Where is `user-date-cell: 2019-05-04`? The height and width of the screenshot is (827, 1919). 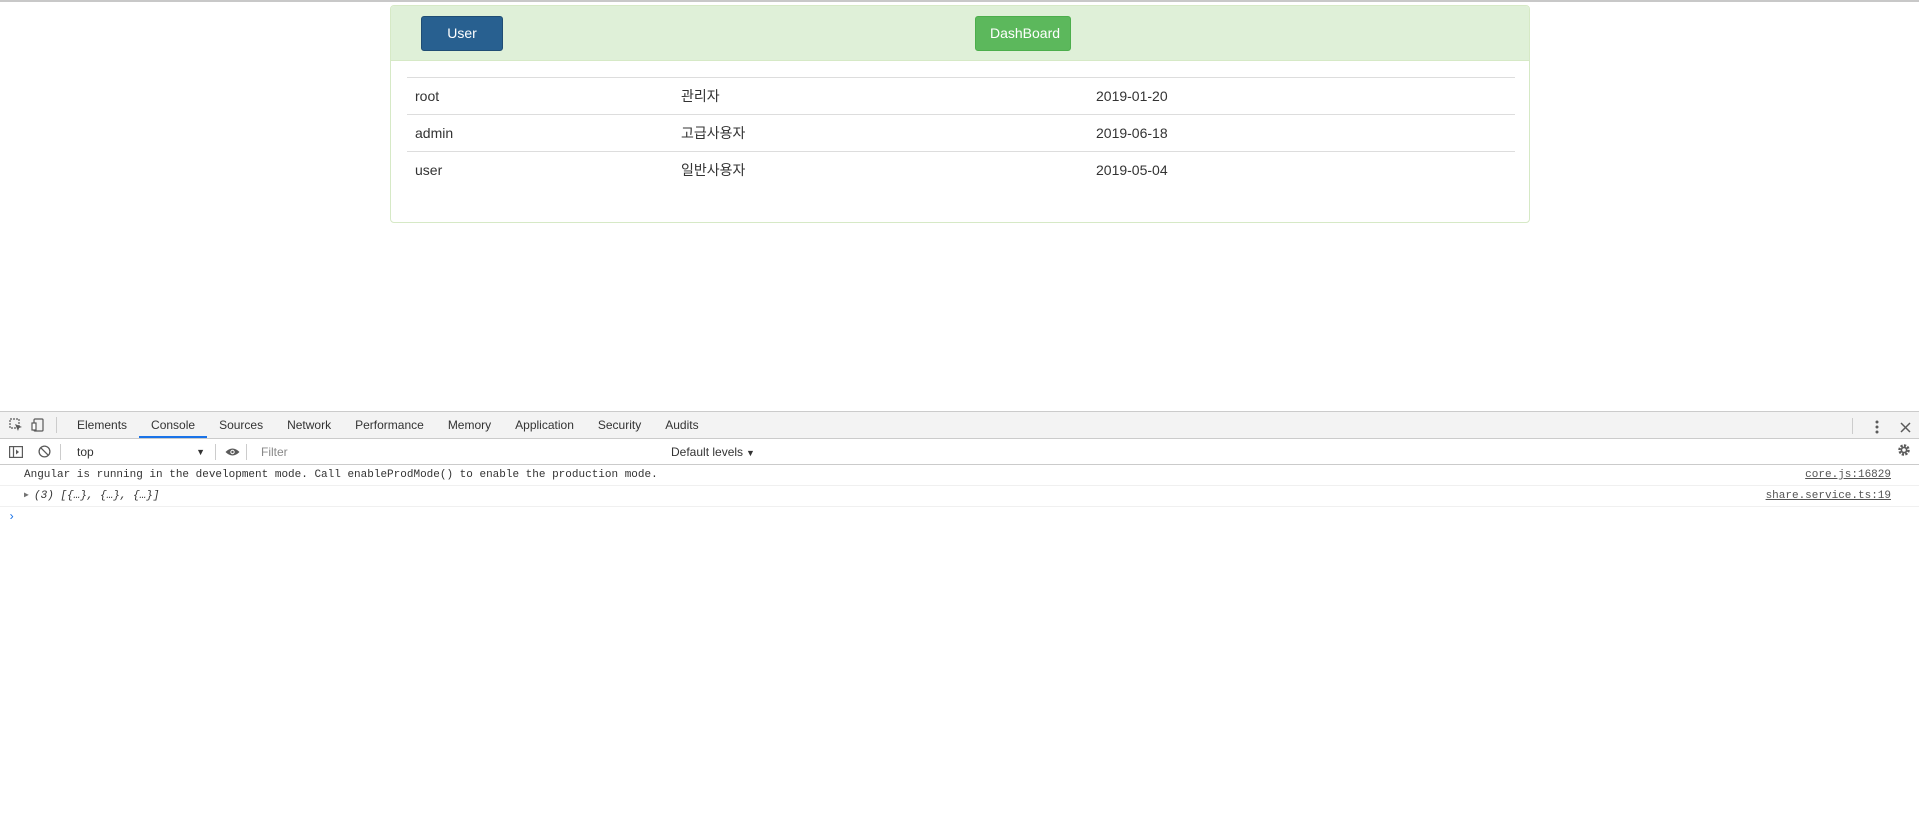
user-date-cell: 2019-05-04 is located at coordinates (1132, 170).